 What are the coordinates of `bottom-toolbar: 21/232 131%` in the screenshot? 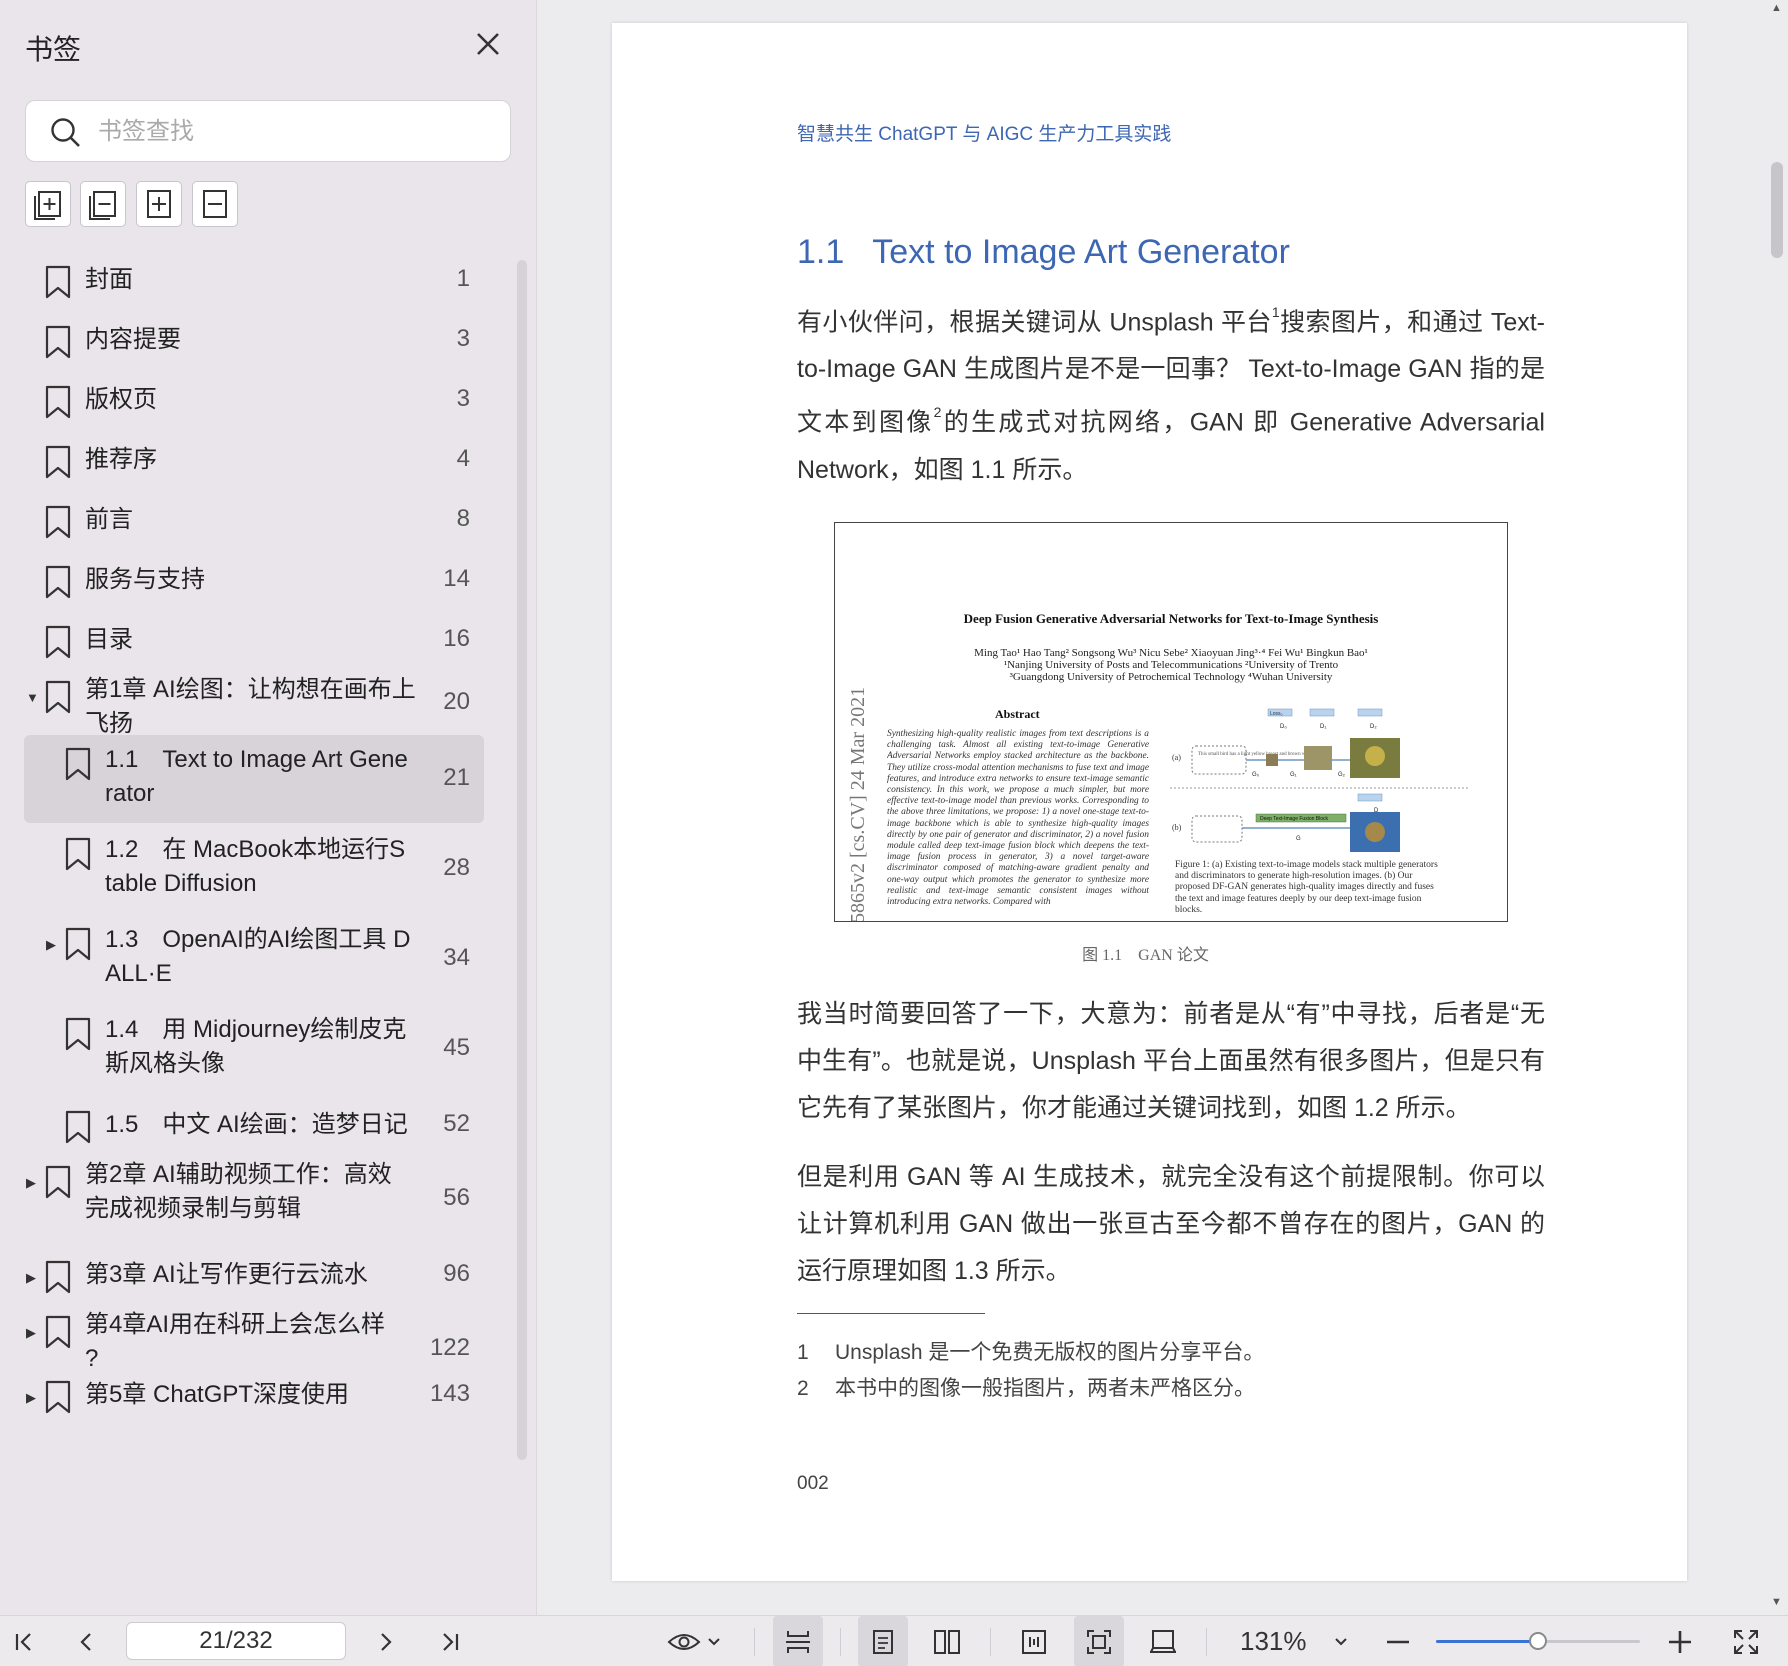 It's located at (894, 1640).